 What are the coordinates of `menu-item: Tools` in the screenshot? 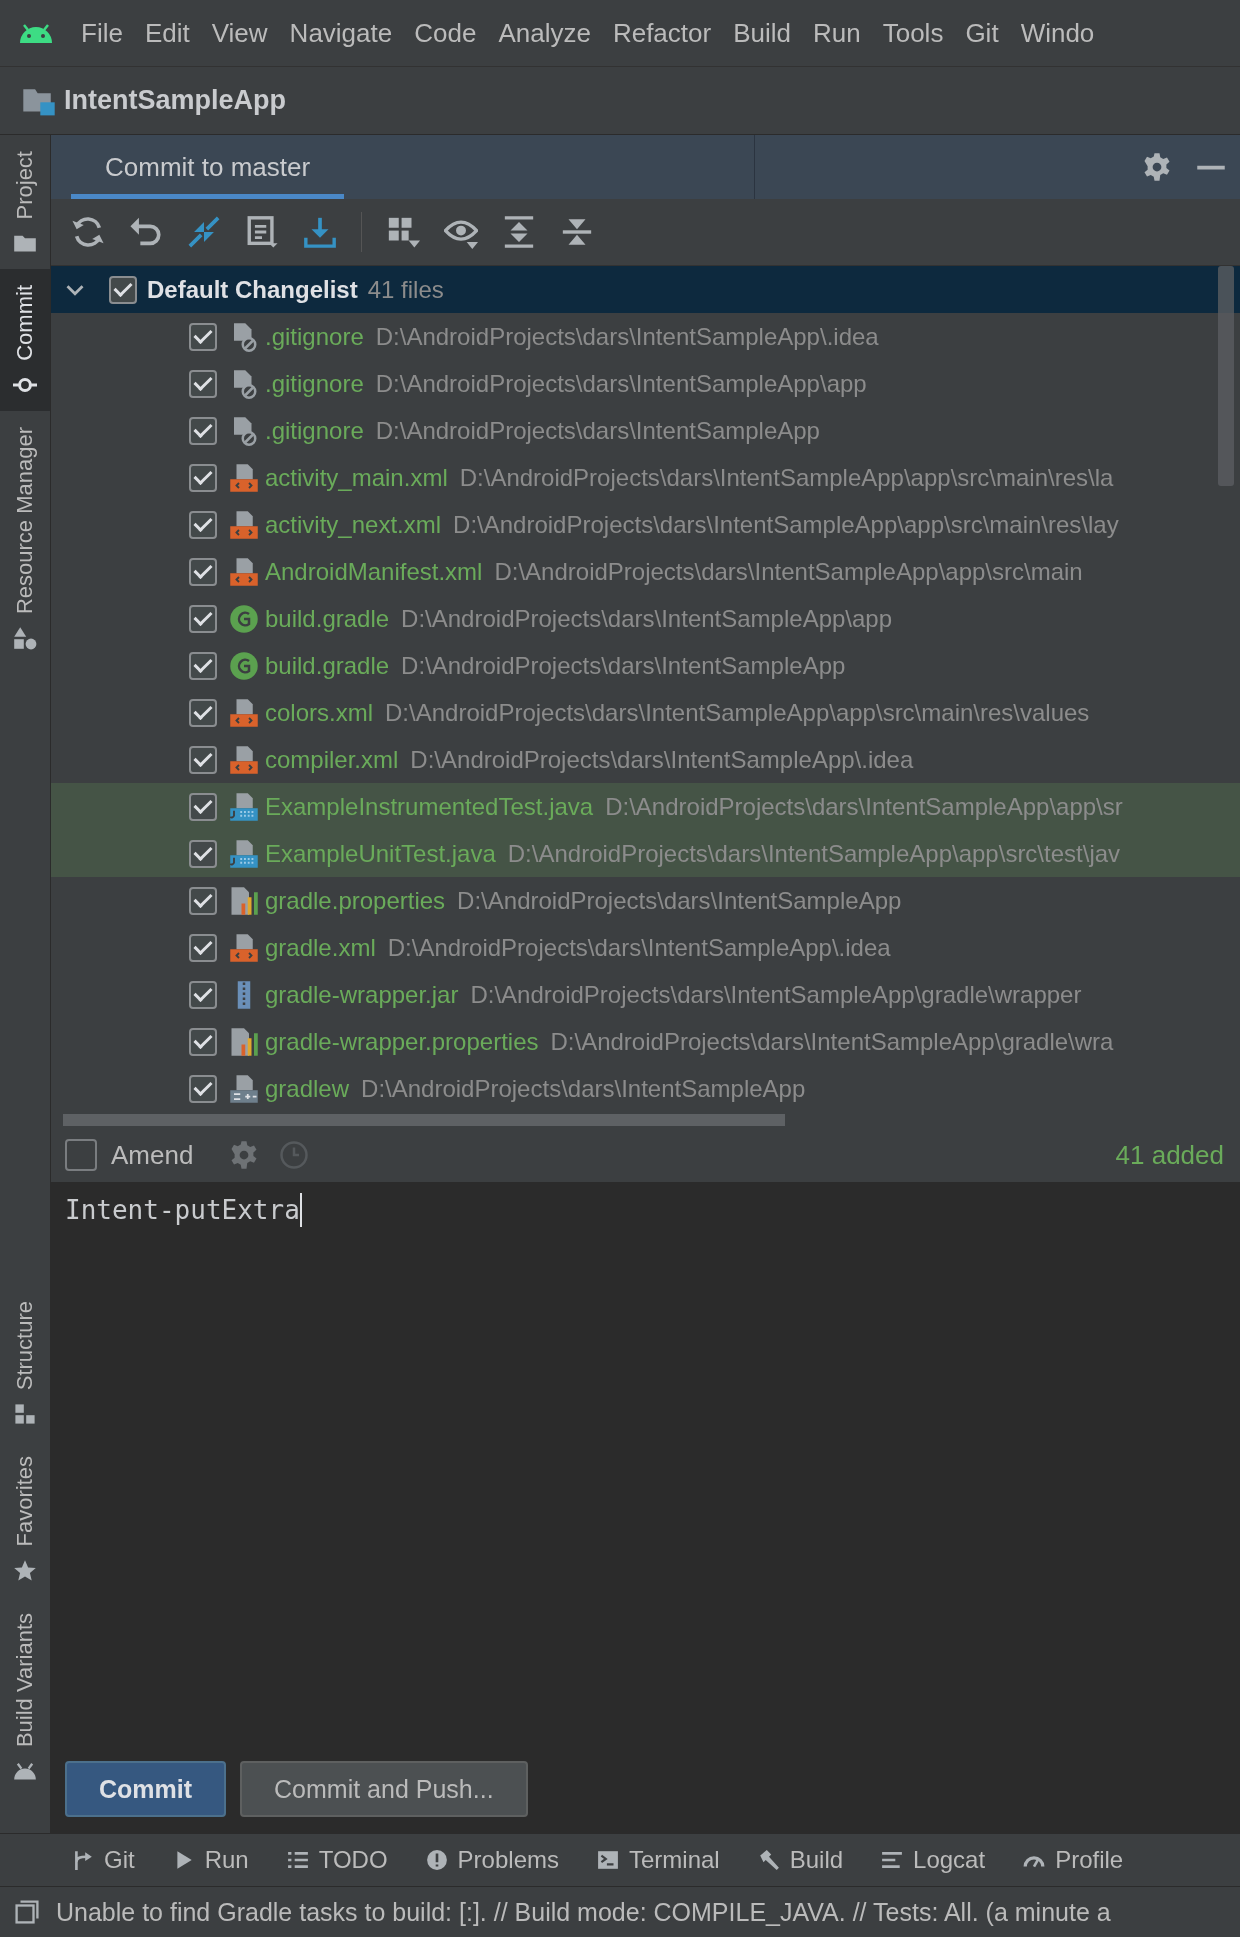 It's located at (913, 33).